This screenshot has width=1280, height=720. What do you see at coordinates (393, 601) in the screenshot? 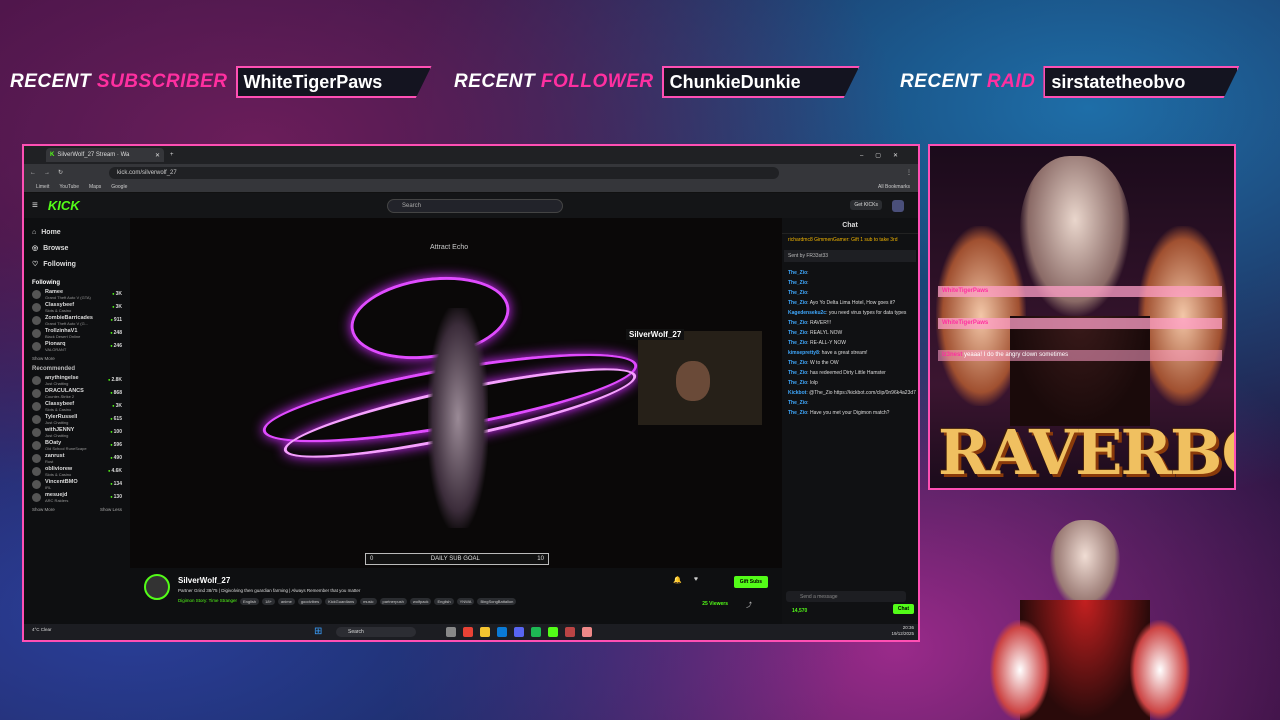
I see `stream-tag: partnerpush` at bounding box center [393, 601].